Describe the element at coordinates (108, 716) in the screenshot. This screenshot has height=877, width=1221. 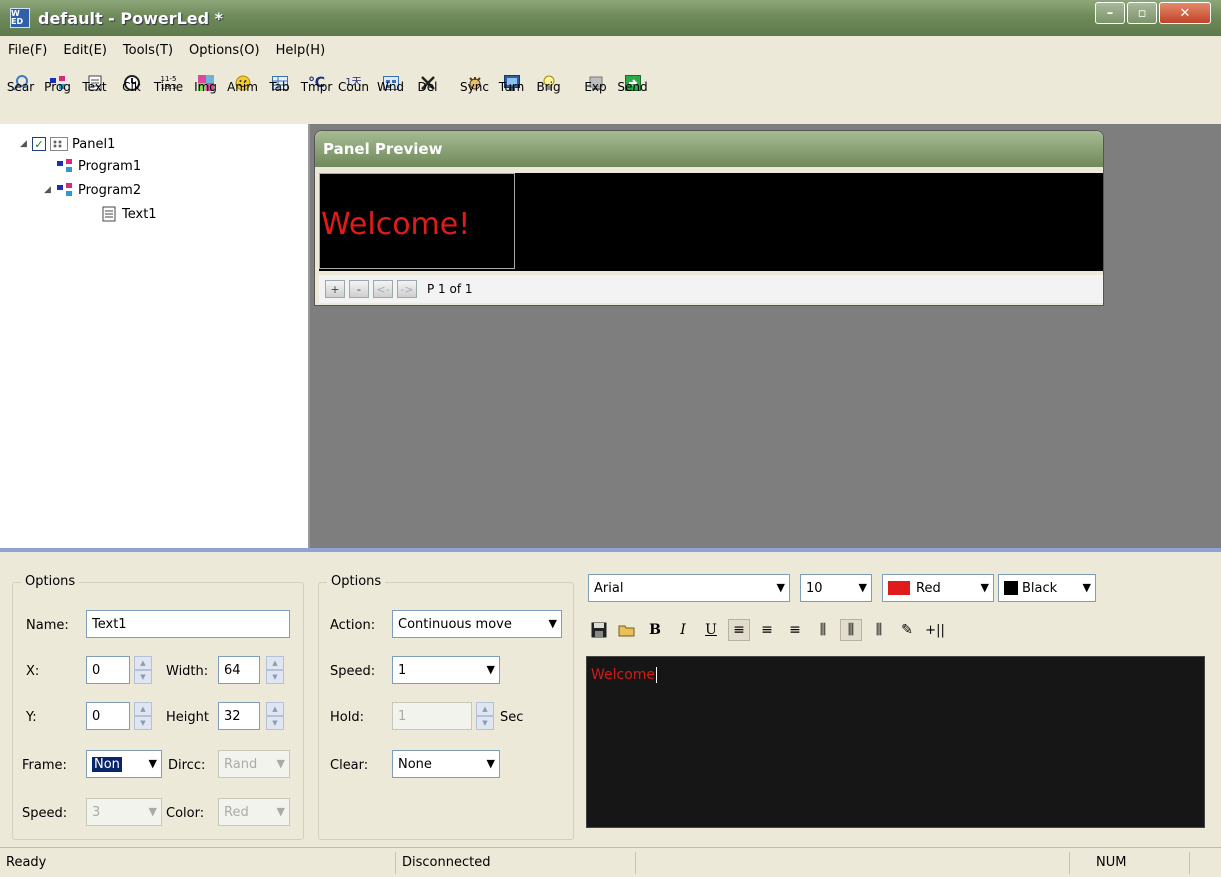
I see `y-field: 0` at that location.